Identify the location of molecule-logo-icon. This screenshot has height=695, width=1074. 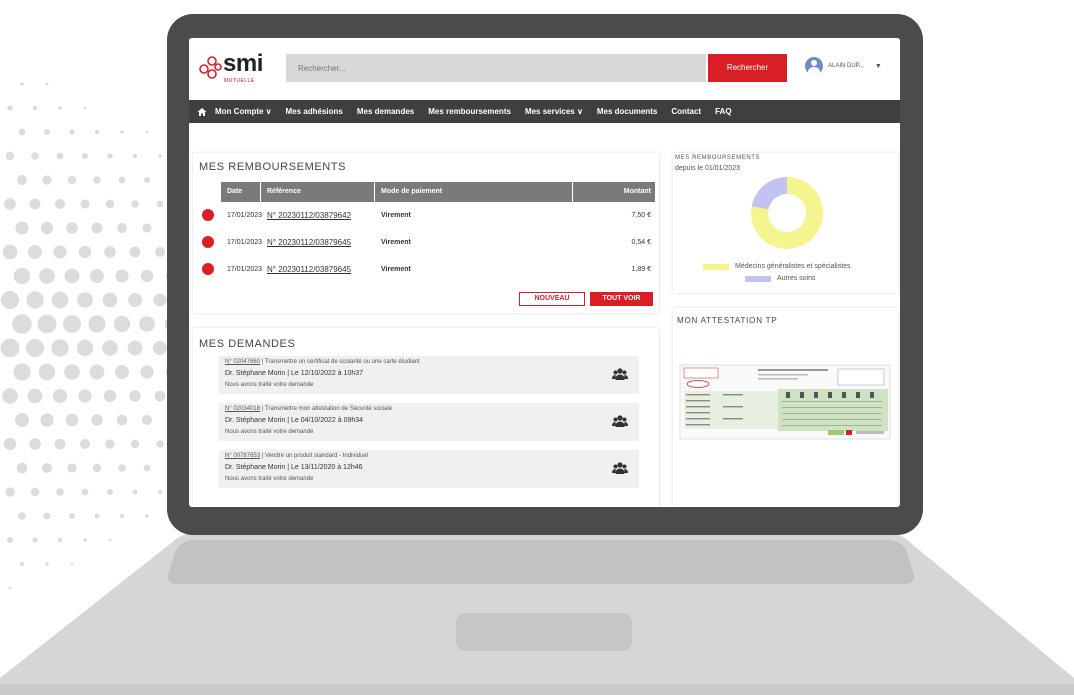
(210, 67).